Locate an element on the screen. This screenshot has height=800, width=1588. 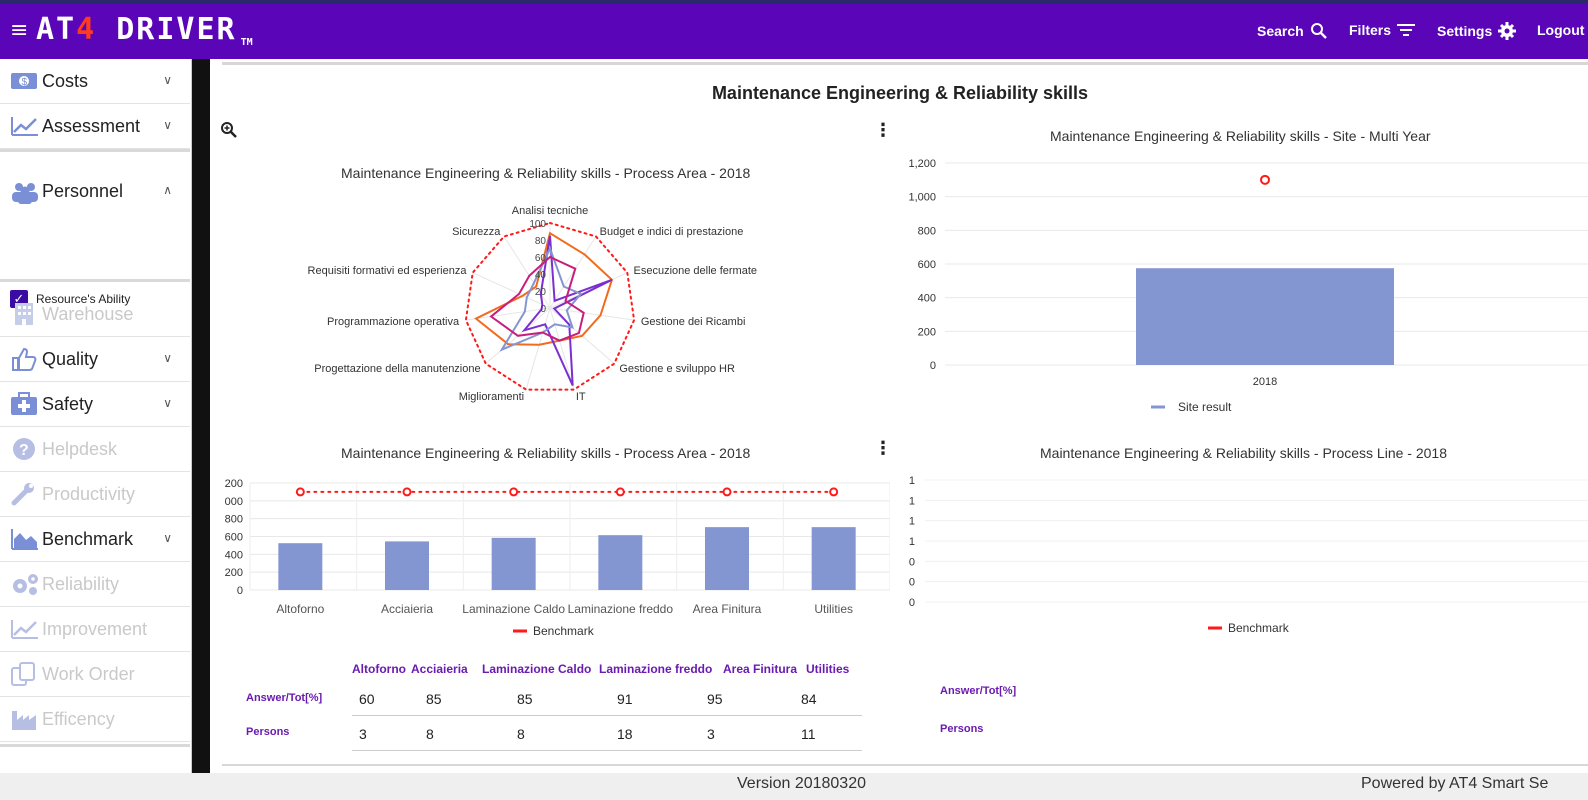
x-tick-label: Altoforno is located at coordinates (300, 609).